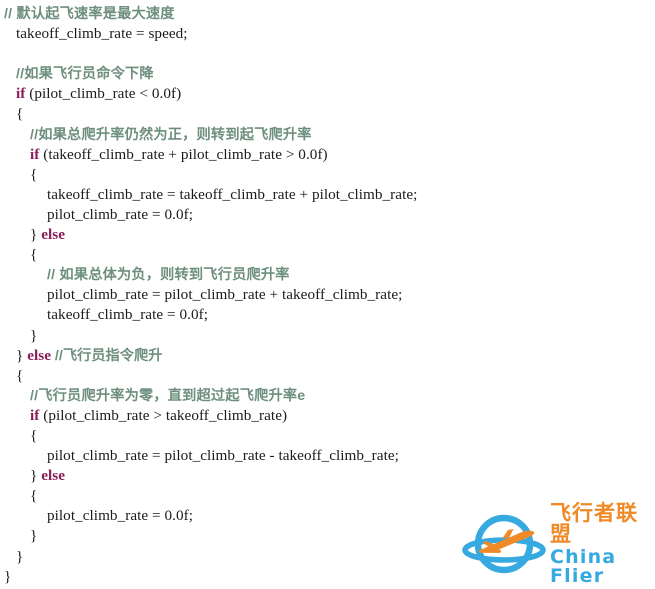 Image resolution: width=655 pixels, height=589 pixels. What do you see at coordinates (163, 415) in the screenshot?
I see `code-text: (pilot_climb_rate > takeoff_climb_rate)` at bounding box center [163, 415].